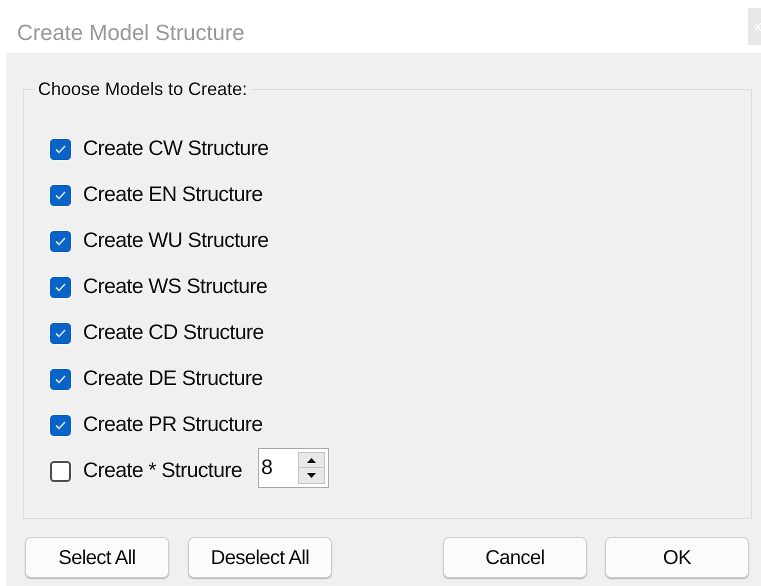 Image resolution: width=761 pixels, height=586 pixels. What do you see at coordinates (162, 471) in the screenshot?
I see `checkbox-label: Create * Structure` at bounding box center [162, 471].